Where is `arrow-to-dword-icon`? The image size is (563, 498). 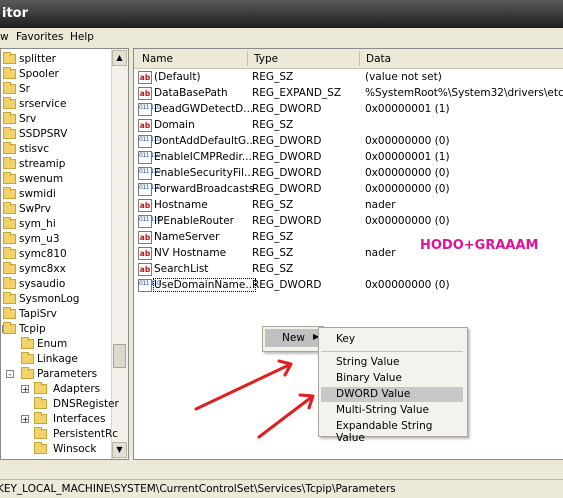
arrow-to-dword-icon is located at coordinates (286, 416).